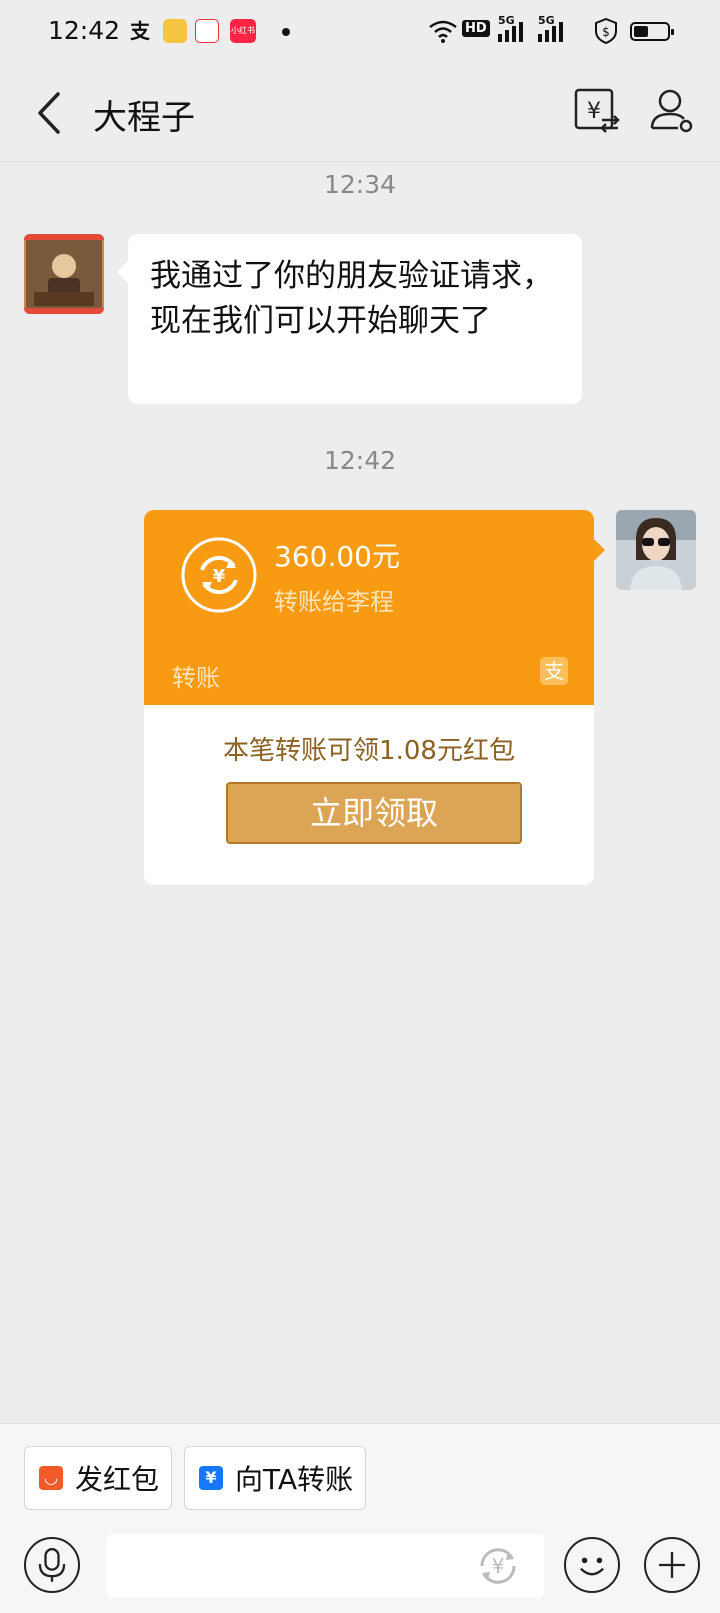 The height and width of the screenshot is (1613, 720). What do you see at coordinates (369, 751) in the screenshot?
I see `red-packet-promo: 本笔转账可领1.08元红包` at bounding box center [369, 751].